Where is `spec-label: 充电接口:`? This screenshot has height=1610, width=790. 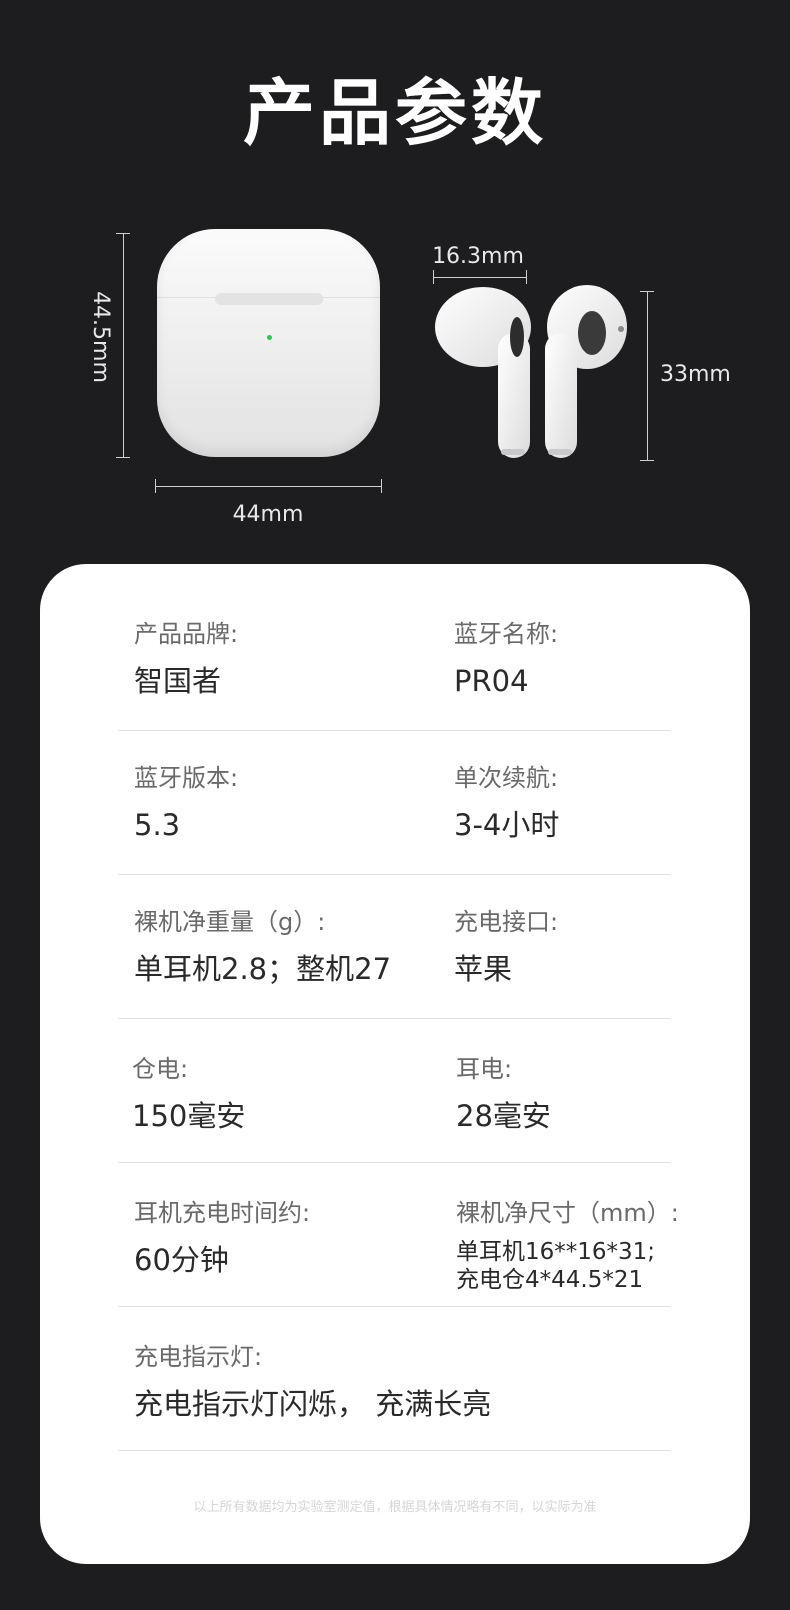 spec-label: 充电接口: is located at coordinates (506, 922).